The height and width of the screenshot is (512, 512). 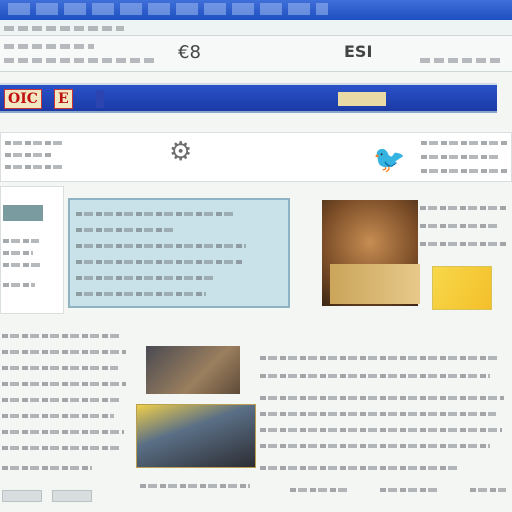 What do you see at coordinates (195, 486) in the screenshot?
I see `photo-caption` at bounding box center [195, 486].